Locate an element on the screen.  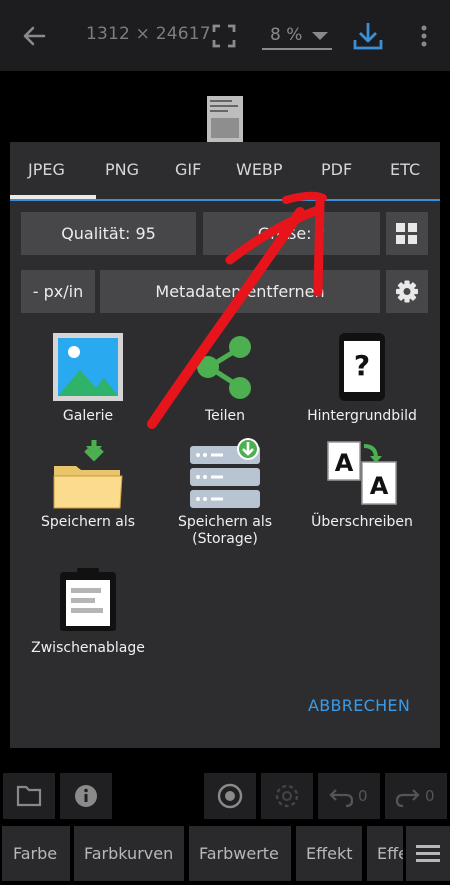
action-overwrite: A A Überschreiben is located at coordinates (362, 484).